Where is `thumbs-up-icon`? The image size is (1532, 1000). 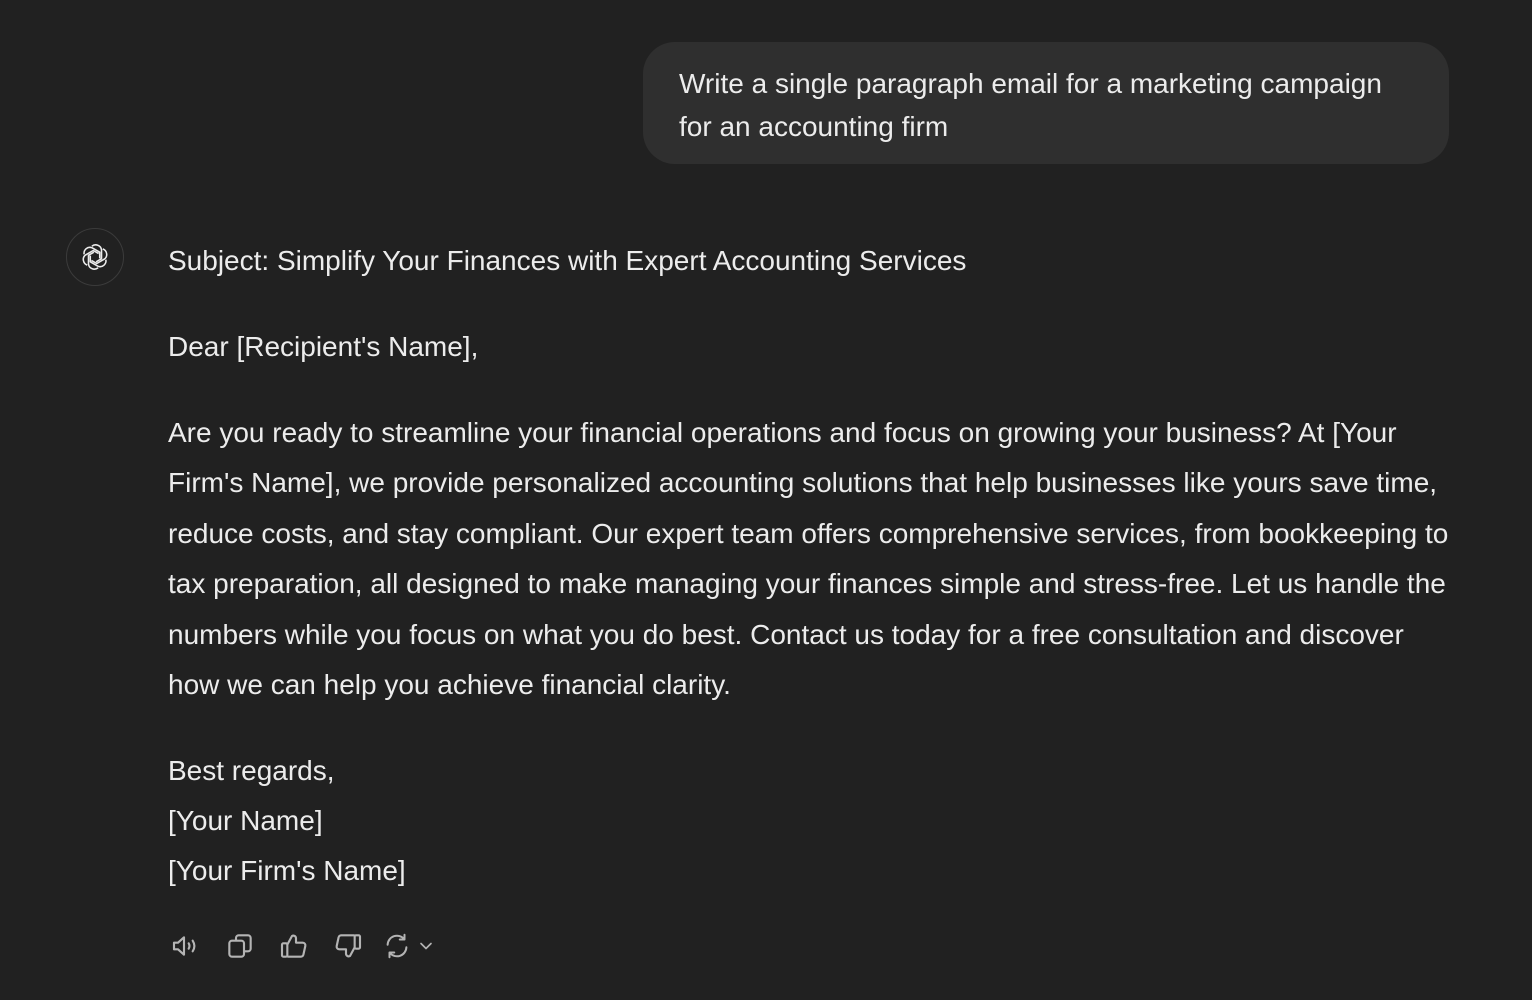
thumbs-up-icon is located at coordinates (293, 946).